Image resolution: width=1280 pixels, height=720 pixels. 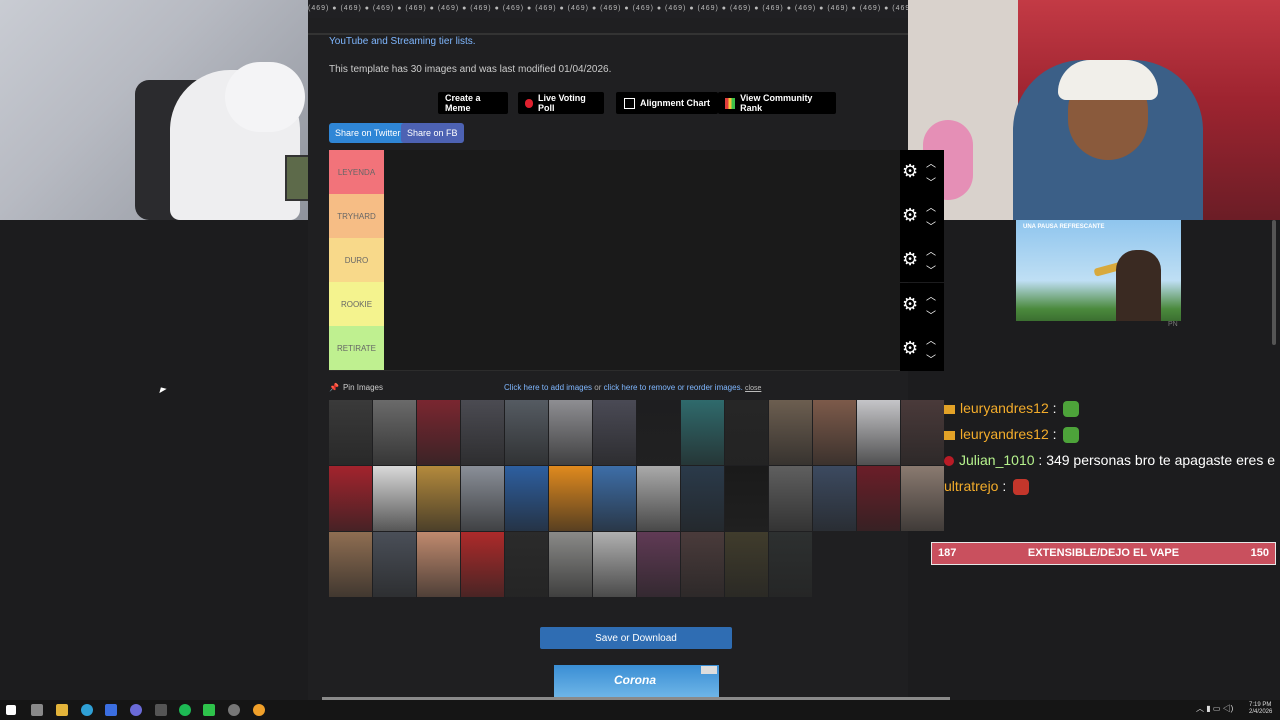 What do you see at coordinates (1259, 553) in the screenshot?
I see `goal-target: 150` at bounding box center [1259, 553].